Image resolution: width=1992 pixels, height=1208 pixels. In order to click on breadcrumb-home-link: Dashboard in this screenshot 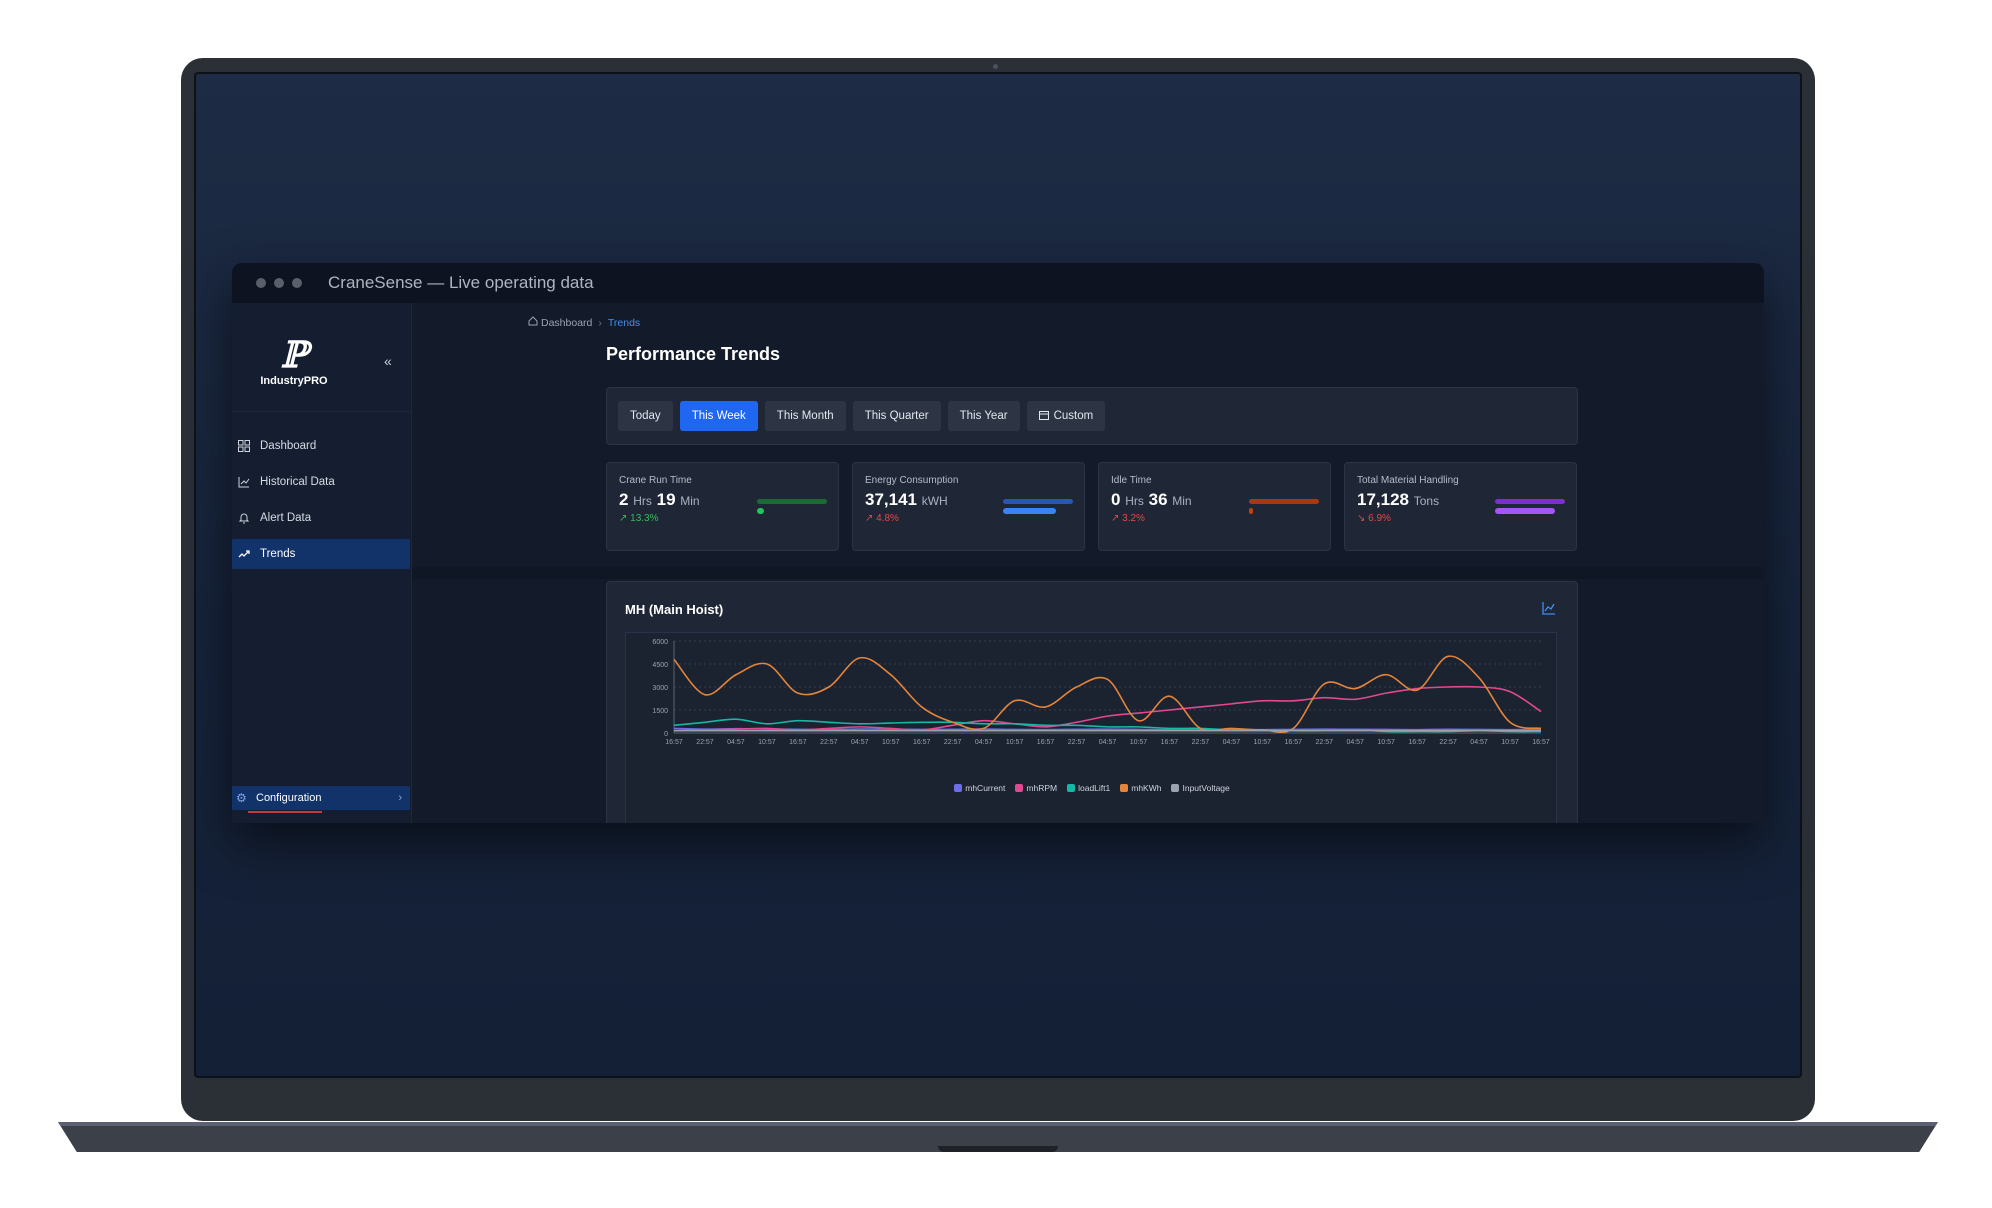, I will do `click(566, 323)`.